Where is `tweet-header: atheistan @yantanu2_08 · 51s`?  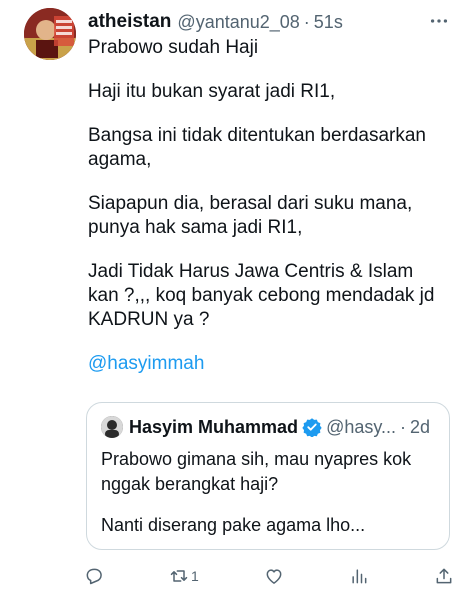 tweet-header: atheistan @yantanu2_08 · 51s is located at coordinates (269, 22).